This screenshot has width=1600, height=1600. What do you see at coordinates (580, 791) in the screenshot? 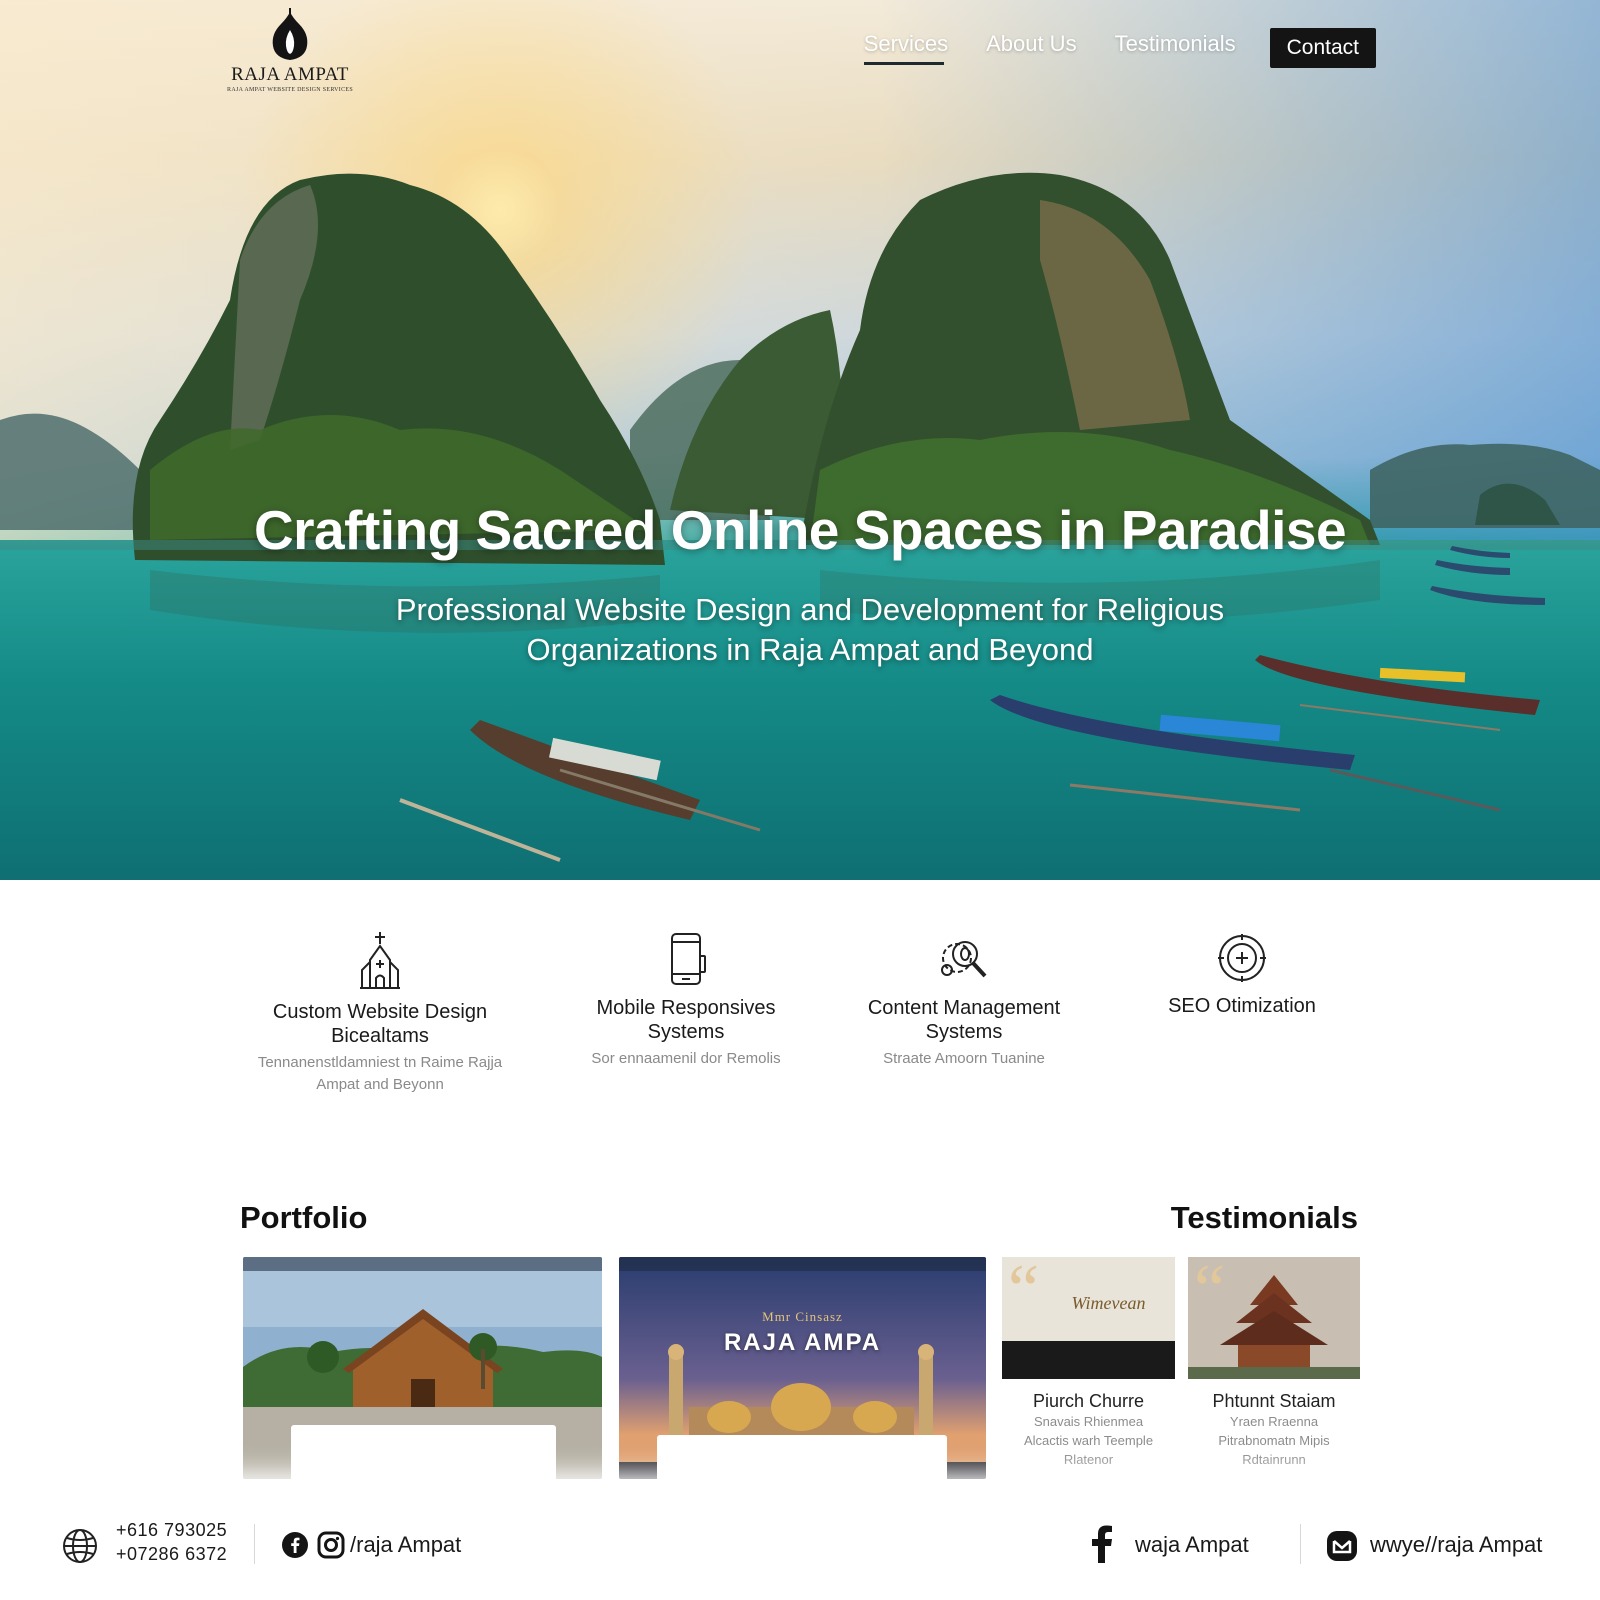
I see `boat-left` at bounding box center [580, 791].